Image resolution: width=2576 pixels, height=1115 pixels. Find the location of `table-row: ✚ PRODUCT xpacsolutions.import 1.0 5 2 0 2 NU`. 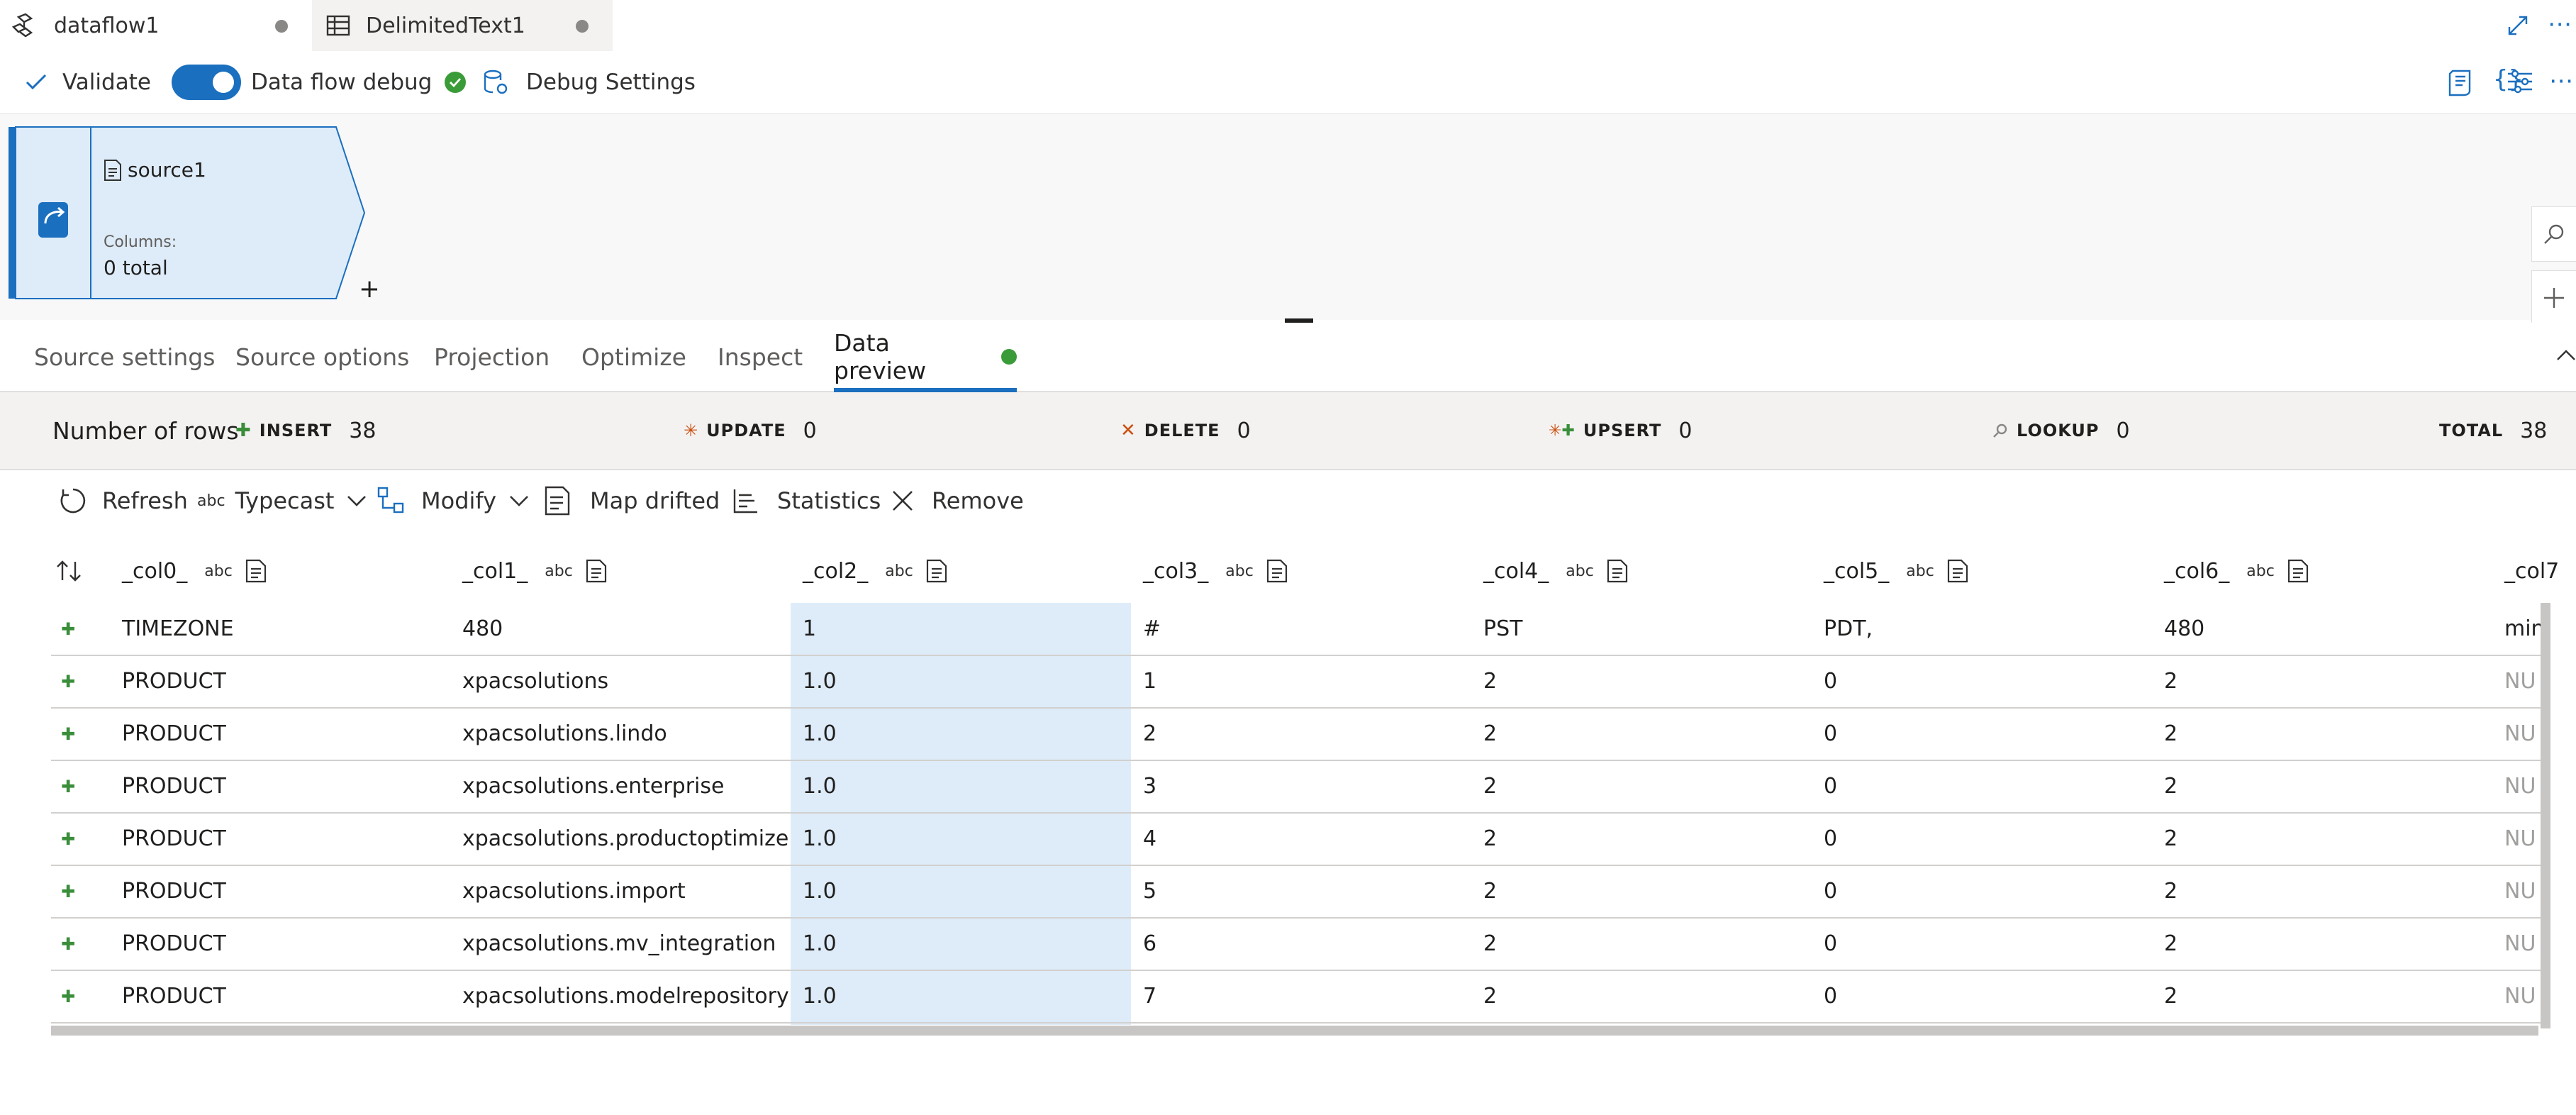

table-row: ✚ PRODUCT xpacsolutions.import 1.0 5 2 0 2 NU is located at coordinates (1299, 892).